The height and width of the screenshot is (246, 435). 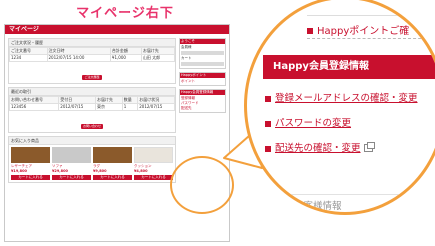 I want to click on member-info-links: 登録メールアドレスの確認・変更 パスワードの変更 配送先の確認・変更, so click(x=350, y=124).